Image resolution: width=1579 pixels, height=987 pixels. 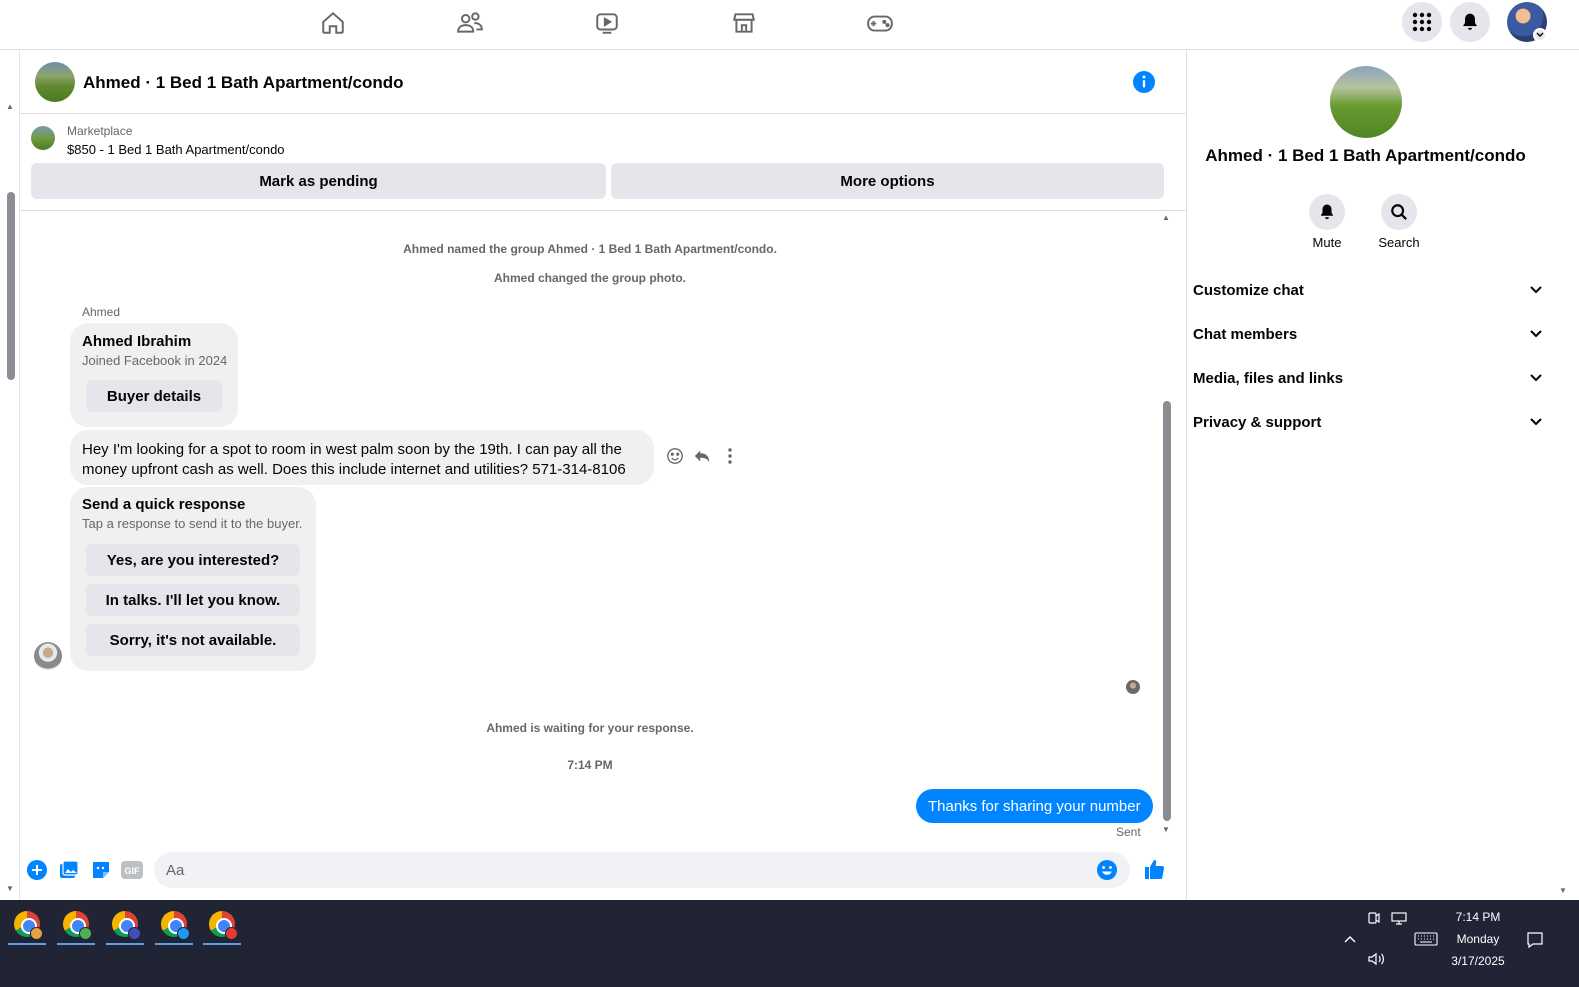 What do you see at coordinates (590, 278) in the screenshot?
I see `system-message: Ahmed changed the group photo.` at bounding box center [590, 278].